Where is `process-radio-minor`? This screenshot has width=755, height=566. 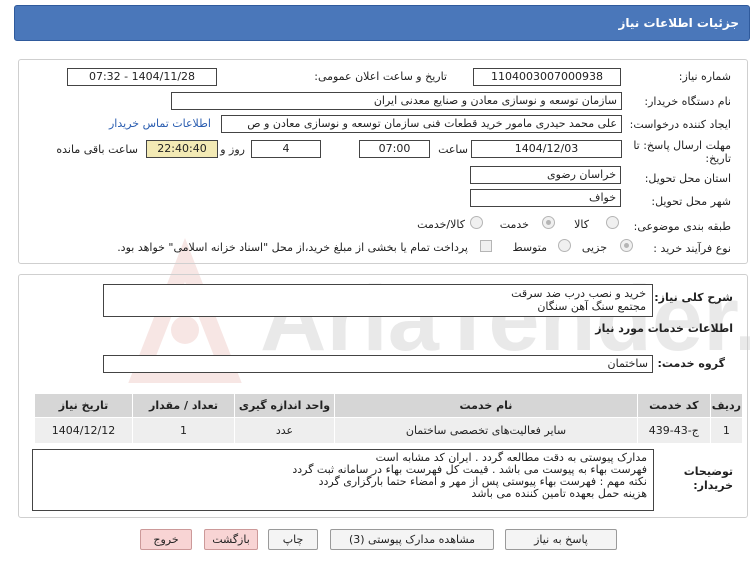
process-radio-minor is located at coordinates (626, 245).